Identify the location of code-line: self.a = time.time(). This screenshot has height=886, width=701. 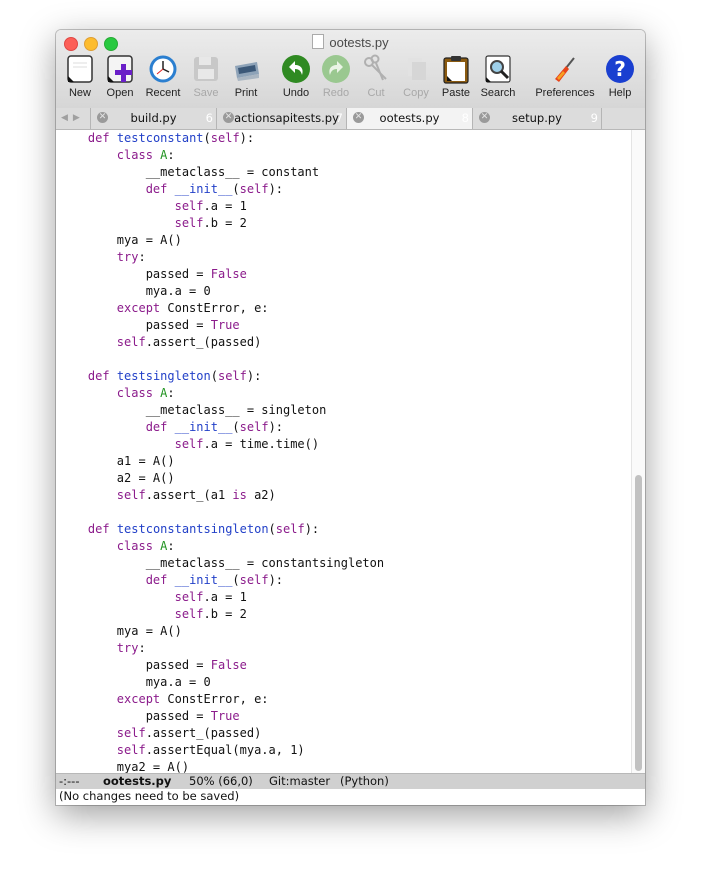
(221, 444).